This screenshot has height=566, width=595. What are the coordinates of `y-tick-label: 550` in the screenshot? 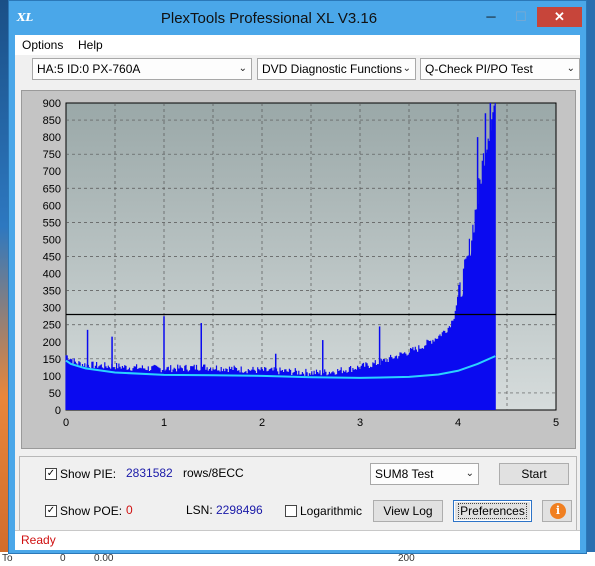 It's located at (52, 223).